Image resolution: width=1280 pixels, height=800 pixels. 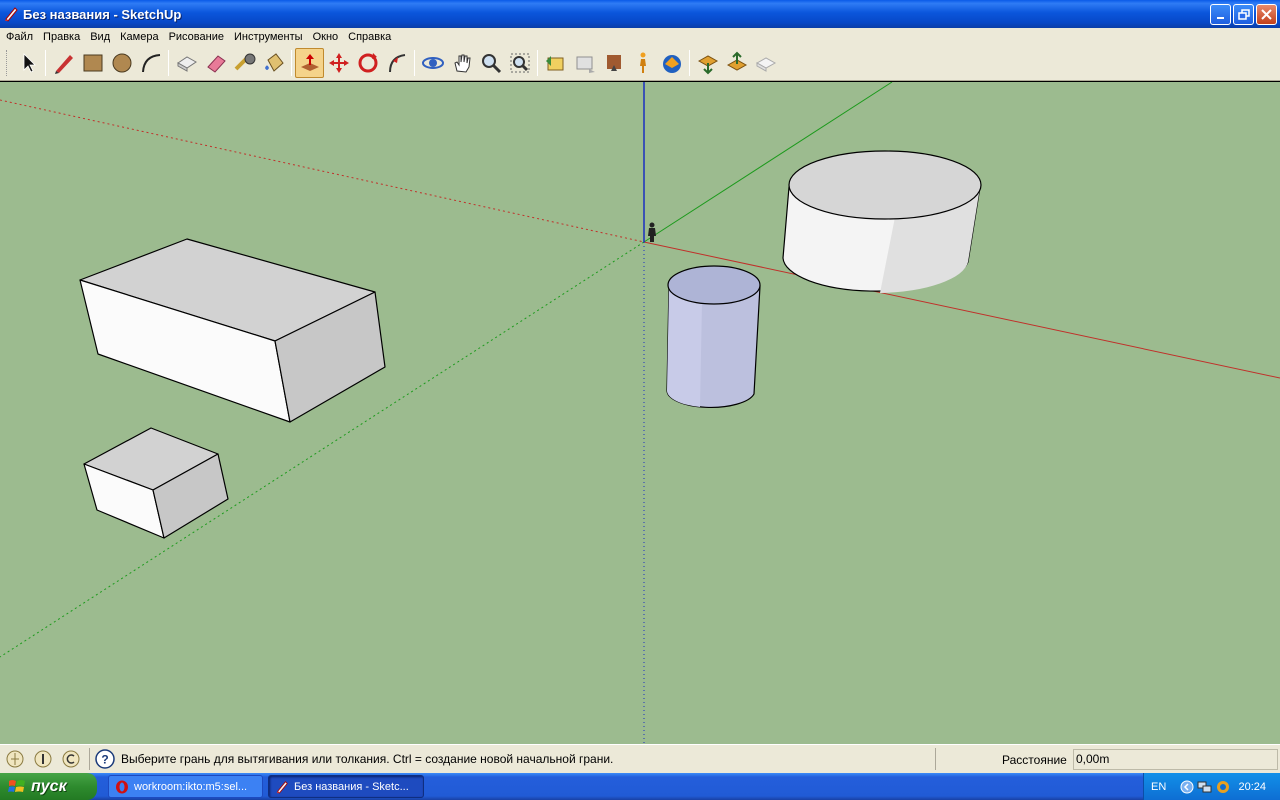 I want to click on main-toolbar, so click(x=640, y=63).